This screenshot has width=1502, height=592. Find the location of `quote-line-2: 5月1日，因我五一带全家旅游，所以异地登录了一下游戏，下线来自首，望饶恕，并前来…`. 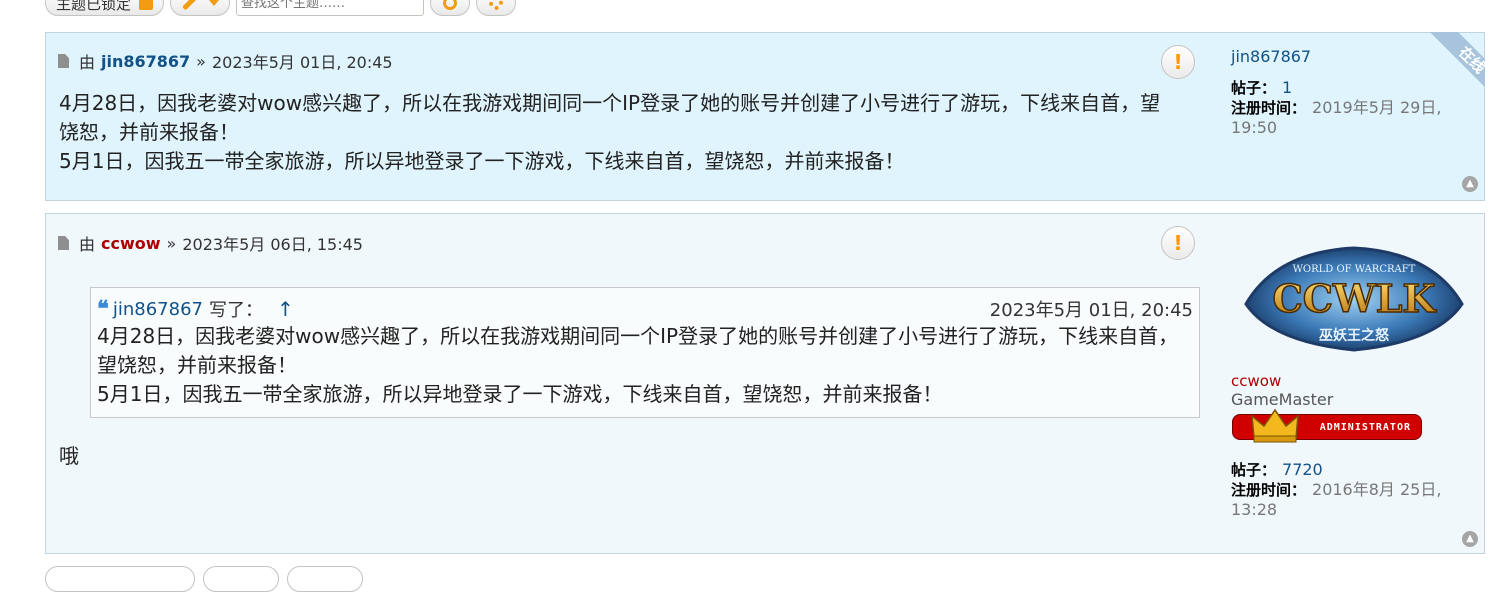

quote-line-2: 5月1日，因我五一带全家旅游，所以异地登录了一下游戏，下线来自首，望饶恕，并前来… is located at coordinates (520, 394).